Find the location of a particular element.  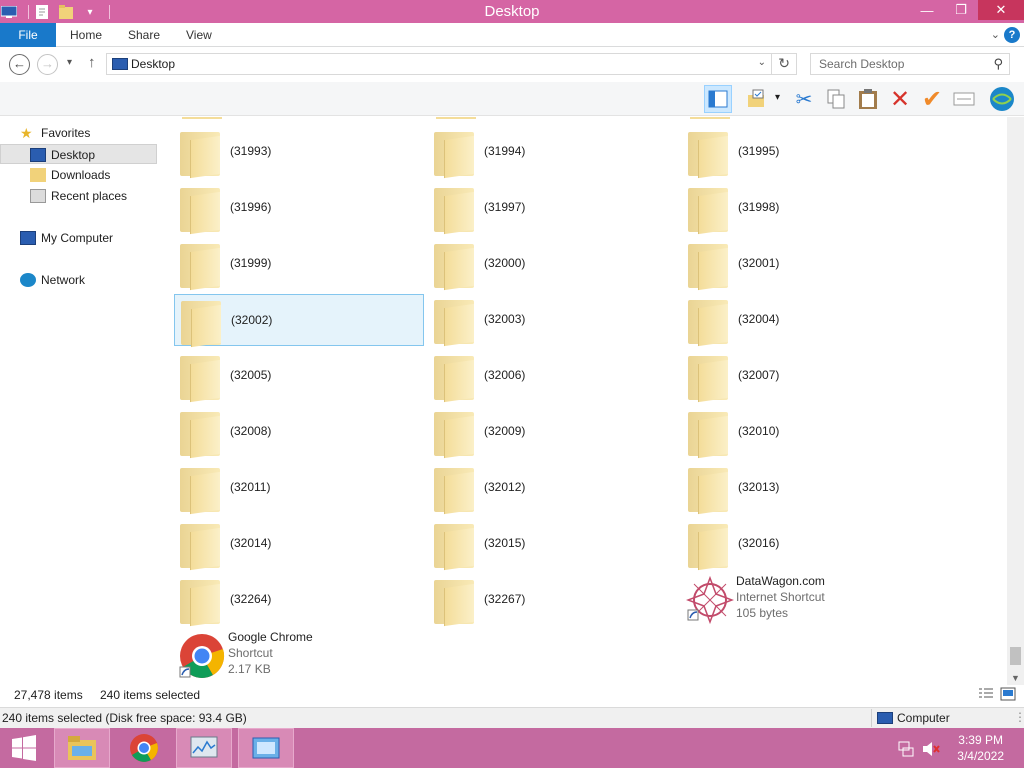

scroll-down-icon: ▼ is located at coordinates (1015, 678).